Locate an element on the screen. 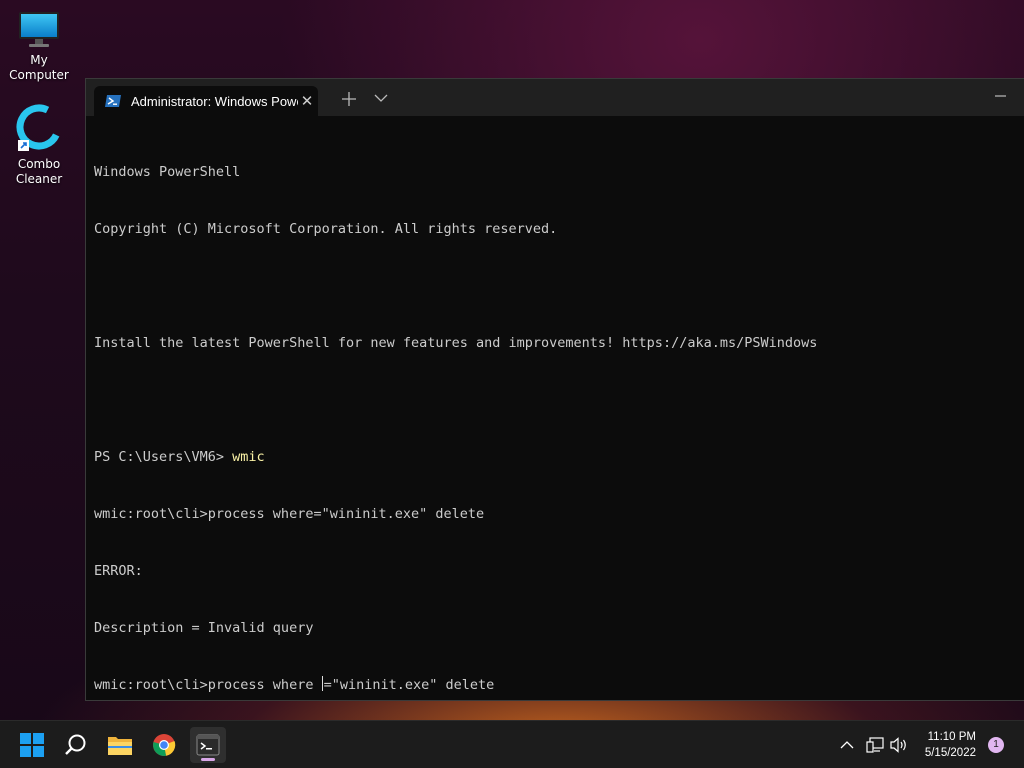  search-button is located at coordinates (76, 745).